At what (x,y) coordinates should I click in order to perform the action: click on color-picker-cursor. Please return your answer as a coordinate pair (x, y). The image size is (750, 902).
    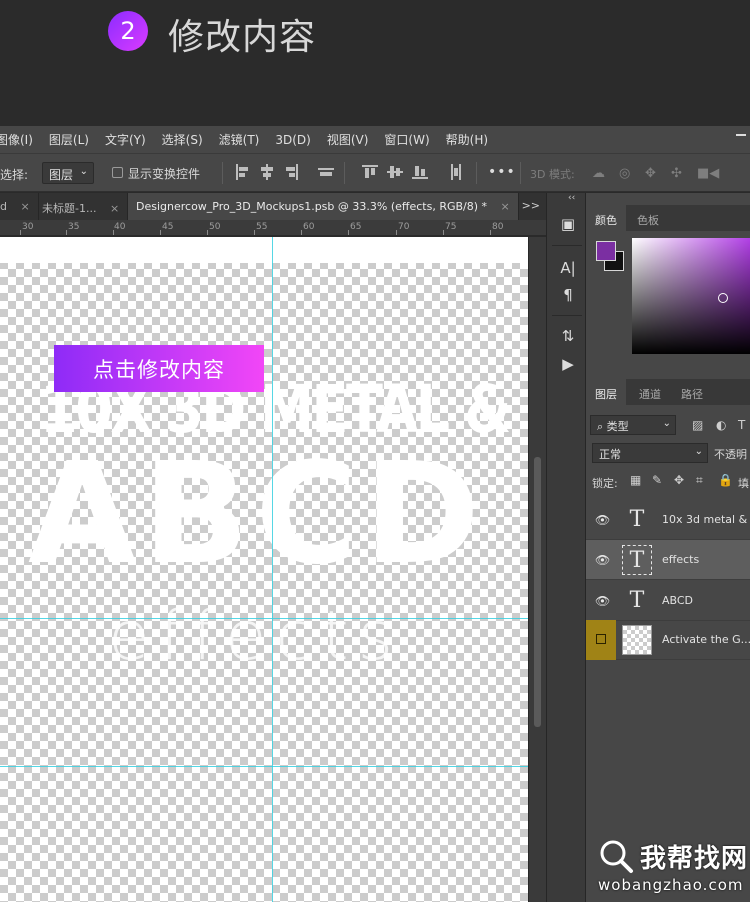
    Looking at the image, I should click on (723, 298).